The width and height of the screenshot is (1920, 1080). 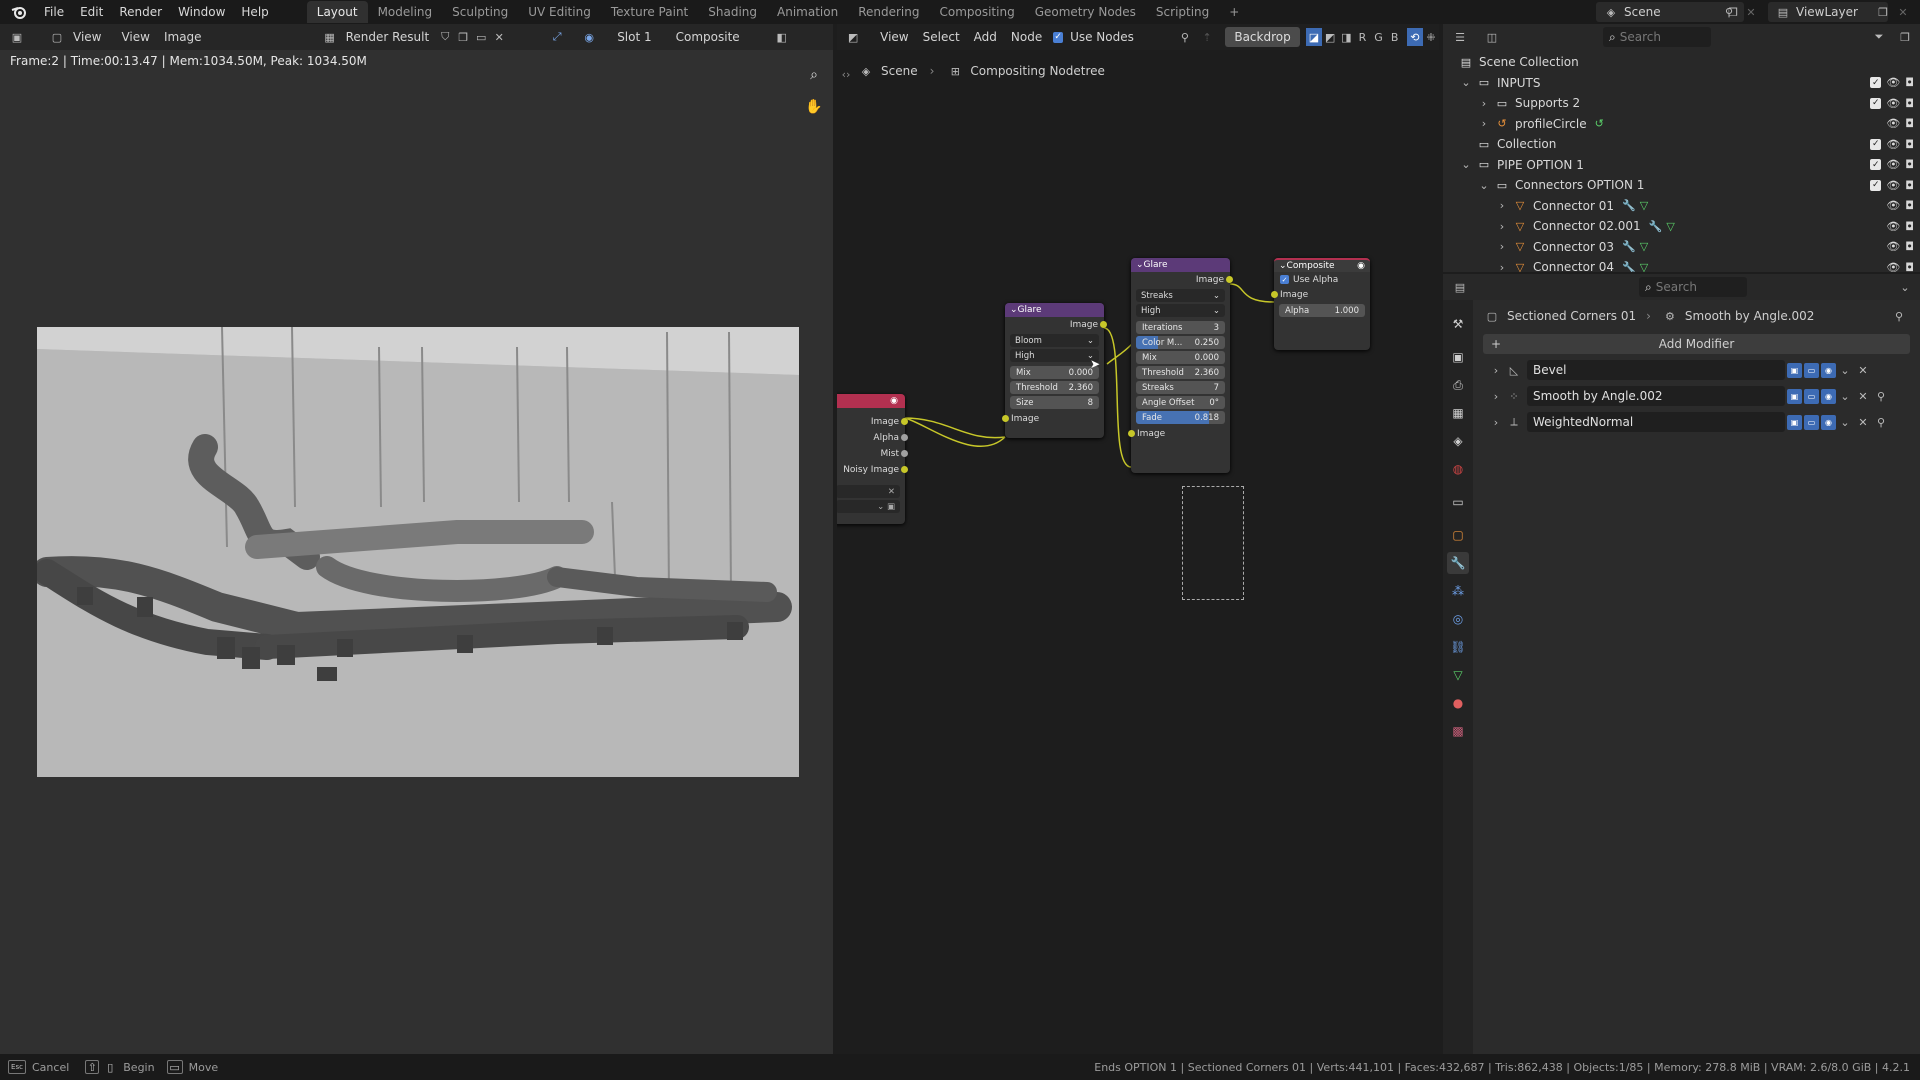 I want to click on glare2-angle-offset-field: Angle Offset 0°, so click(x=1180, y=402).